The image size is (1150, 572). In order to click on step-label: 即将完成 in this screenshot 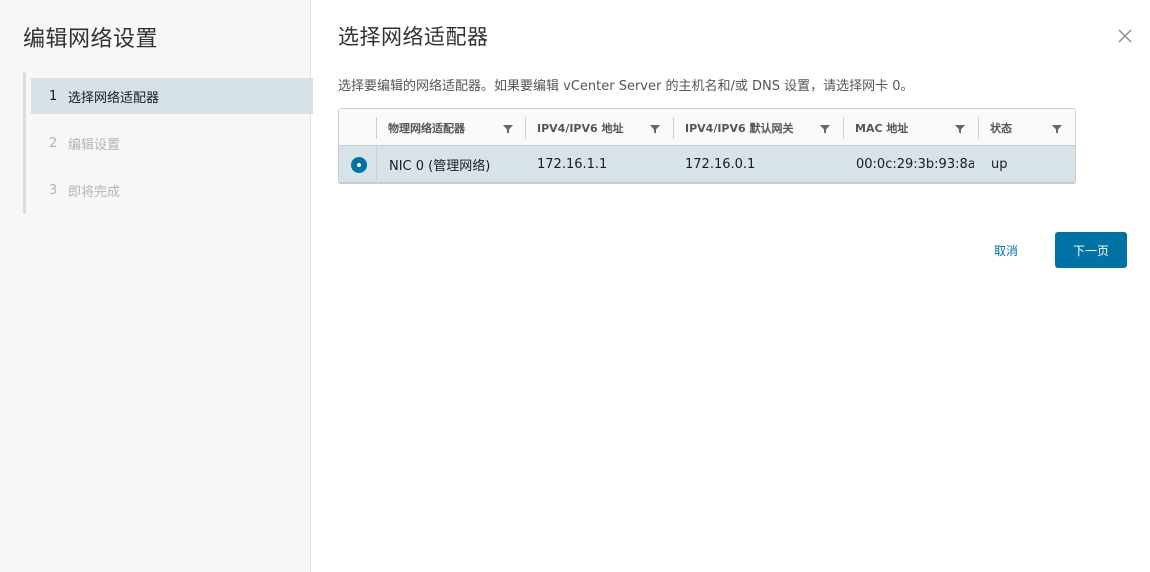, I will do `click(94, 192)`.